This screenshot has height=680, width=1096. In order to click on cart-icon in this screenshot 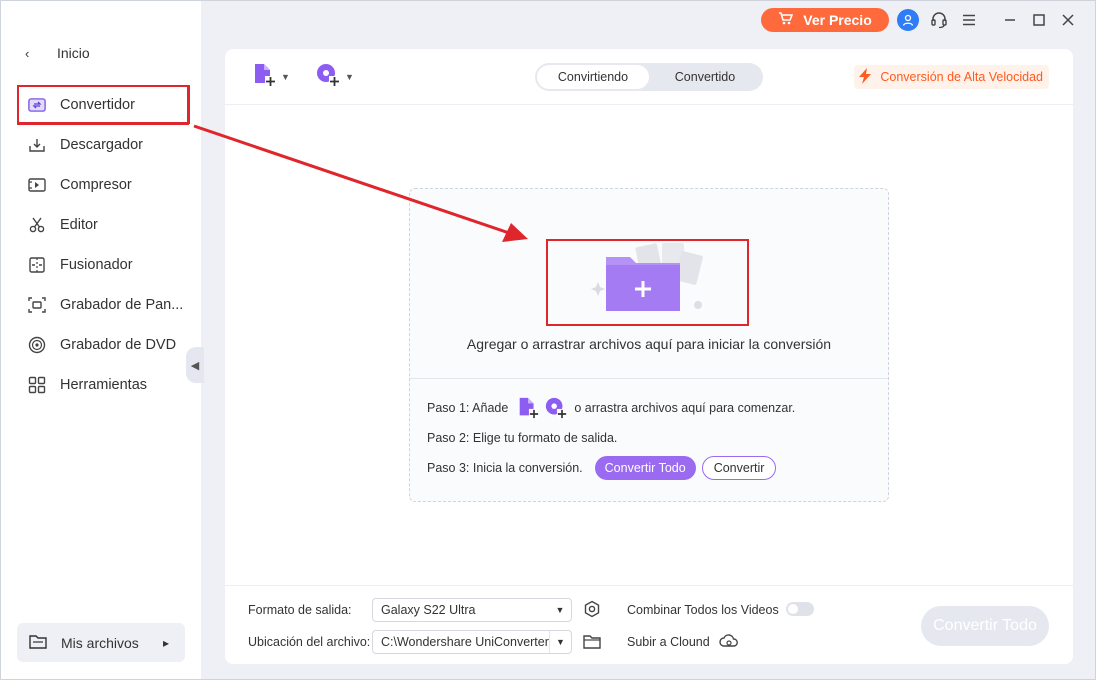, I will do `click(786, 20)`.